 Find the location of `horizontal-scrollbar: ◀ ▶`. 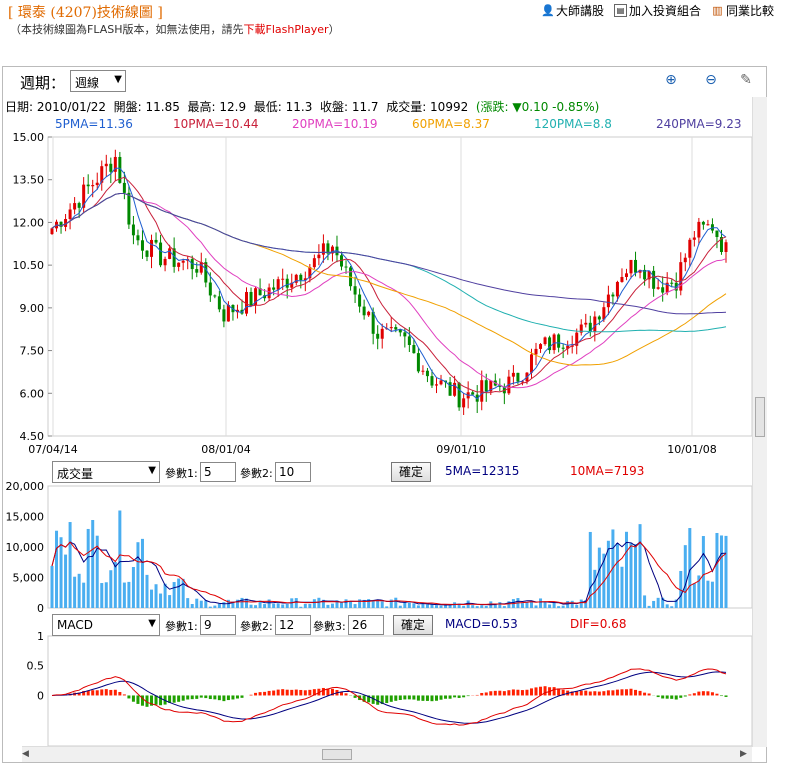

horizontal-scrollbar: ◀ ▶ is located at coordinates (387, 754).